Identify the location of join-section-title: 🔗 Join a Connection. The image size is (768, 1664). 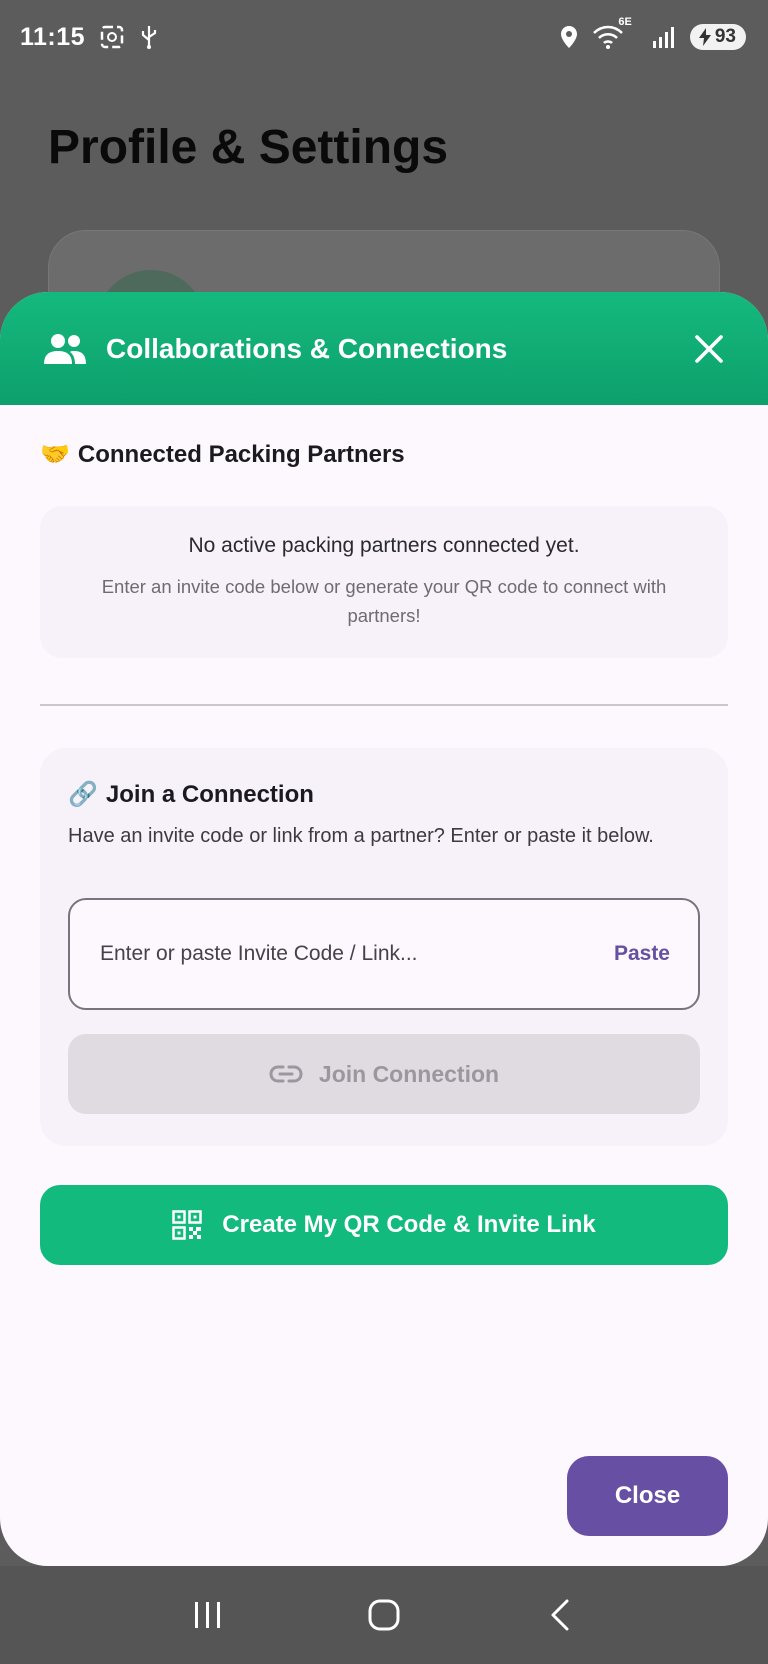
(191, 794).